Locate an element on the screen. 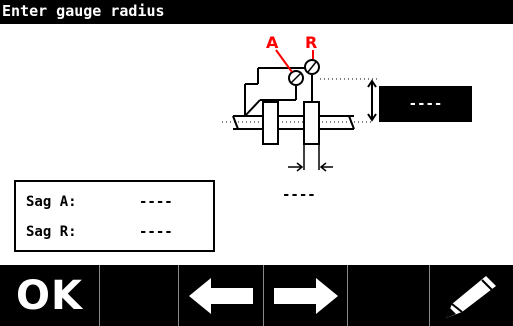 The height and width of the screenshot is (326, 513). left-arrow-icon is located at coordinates (221, 295).